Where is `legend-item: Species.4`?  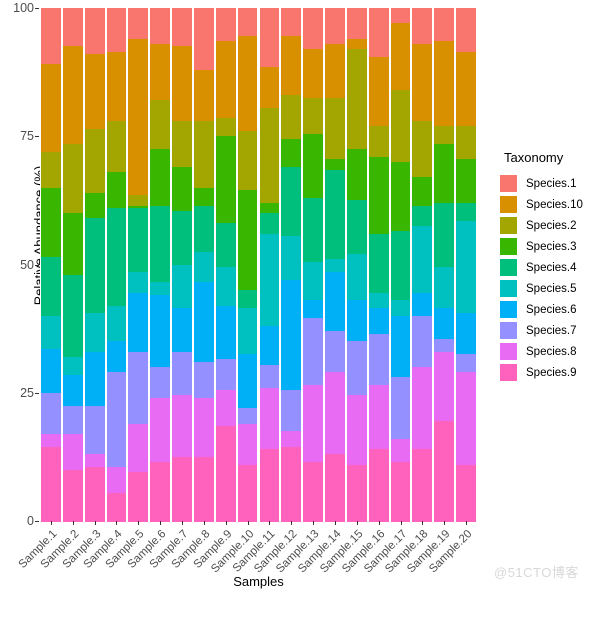
legend-item: Species.4 is located at coordinates (545, 267).